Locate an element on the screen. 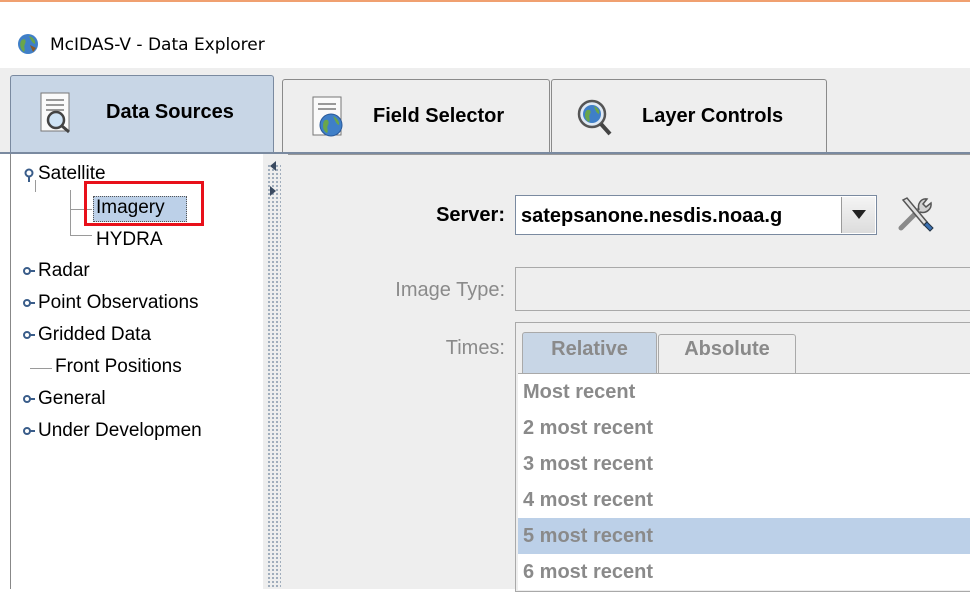 This screenshot has width=970, height=592. pane-splitter is located at coordinates (275, 371).